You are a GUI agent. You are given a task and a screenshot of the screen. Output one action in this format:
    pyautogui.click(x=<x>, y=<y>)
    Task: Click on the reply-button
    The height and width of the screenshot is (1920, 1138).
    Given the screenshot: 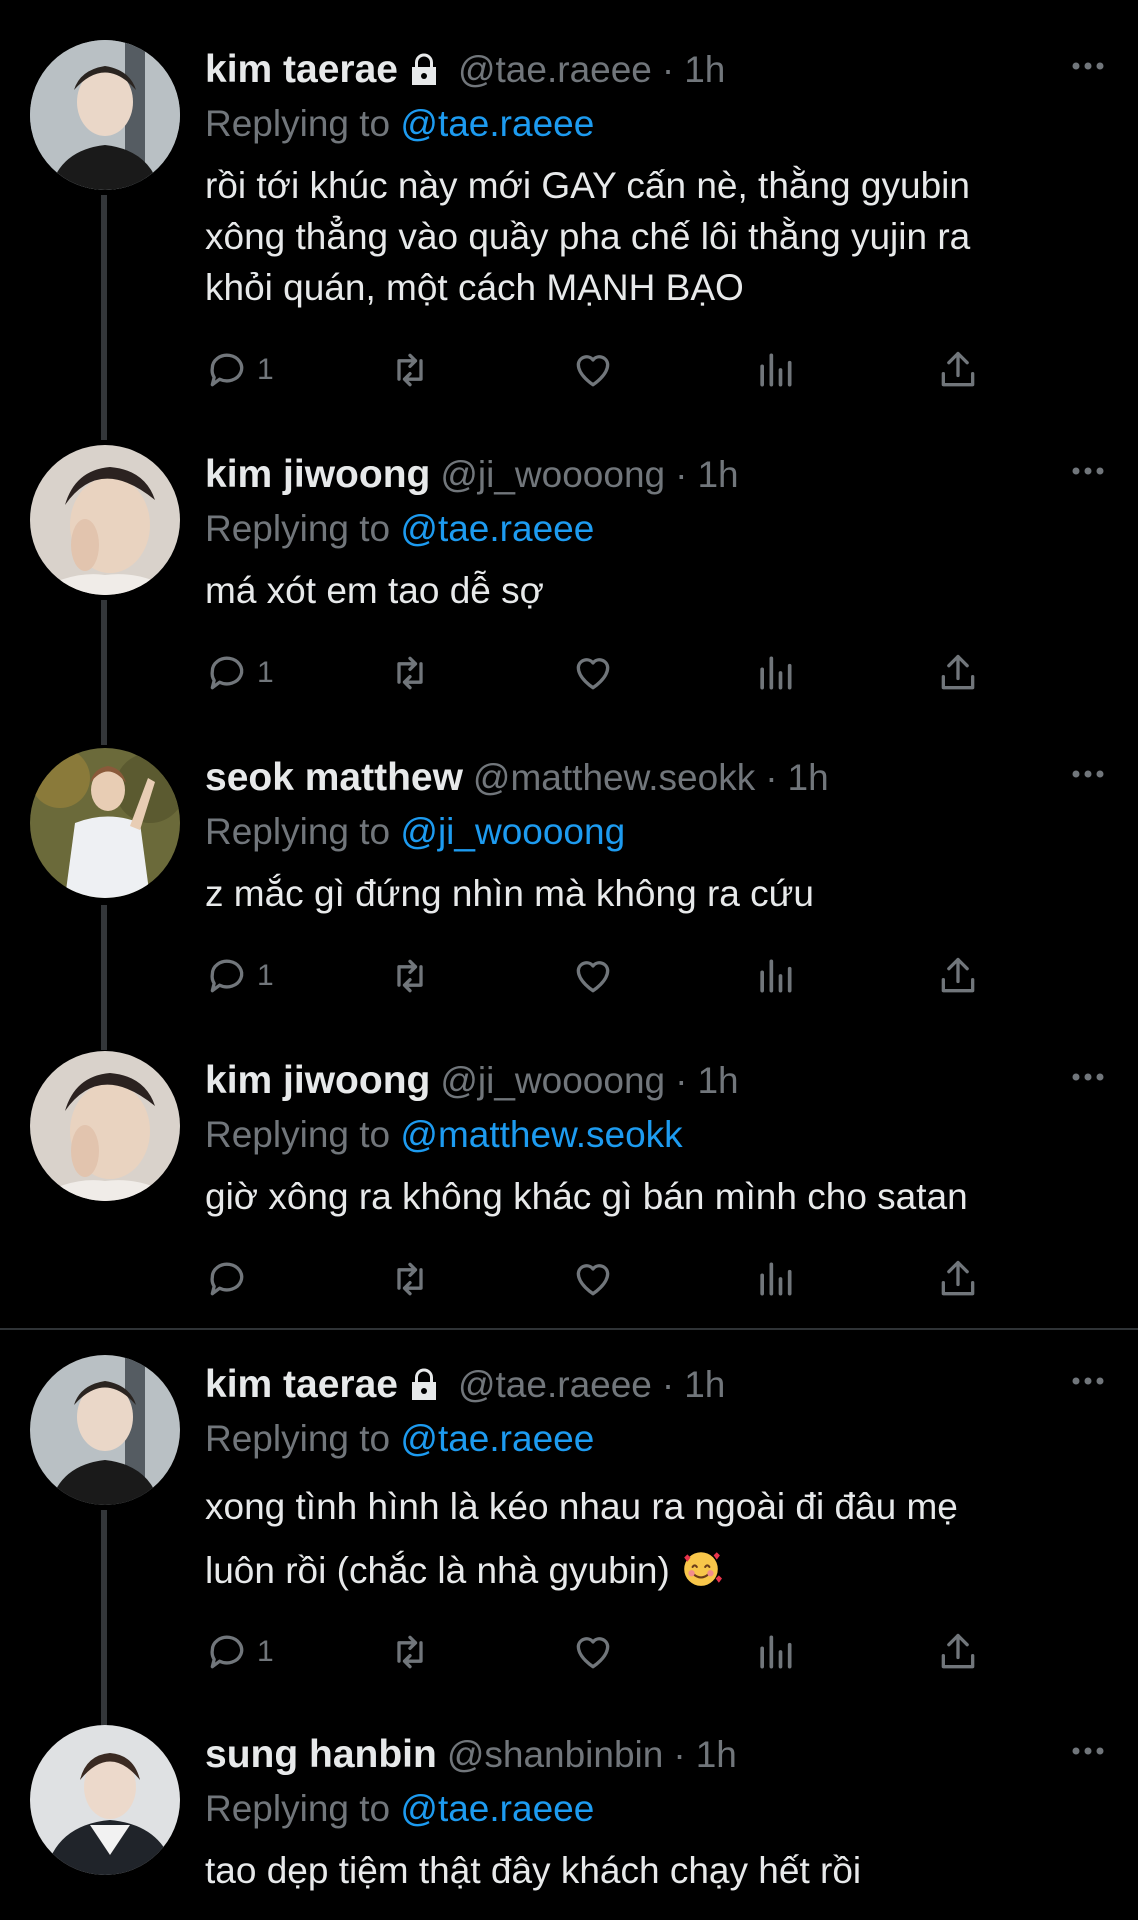 What is the action you would take?
    pyautogui.click(x=231, y=1279)
    